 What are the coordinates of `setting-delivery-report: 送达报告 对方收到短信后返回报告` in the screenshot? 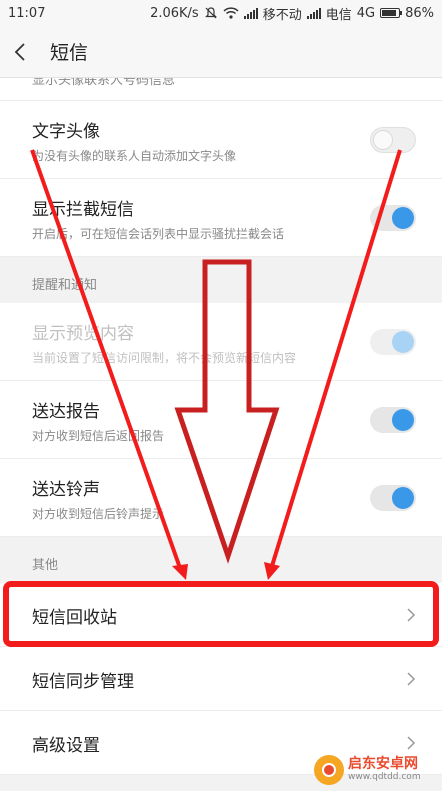 It's located at (221, 420).